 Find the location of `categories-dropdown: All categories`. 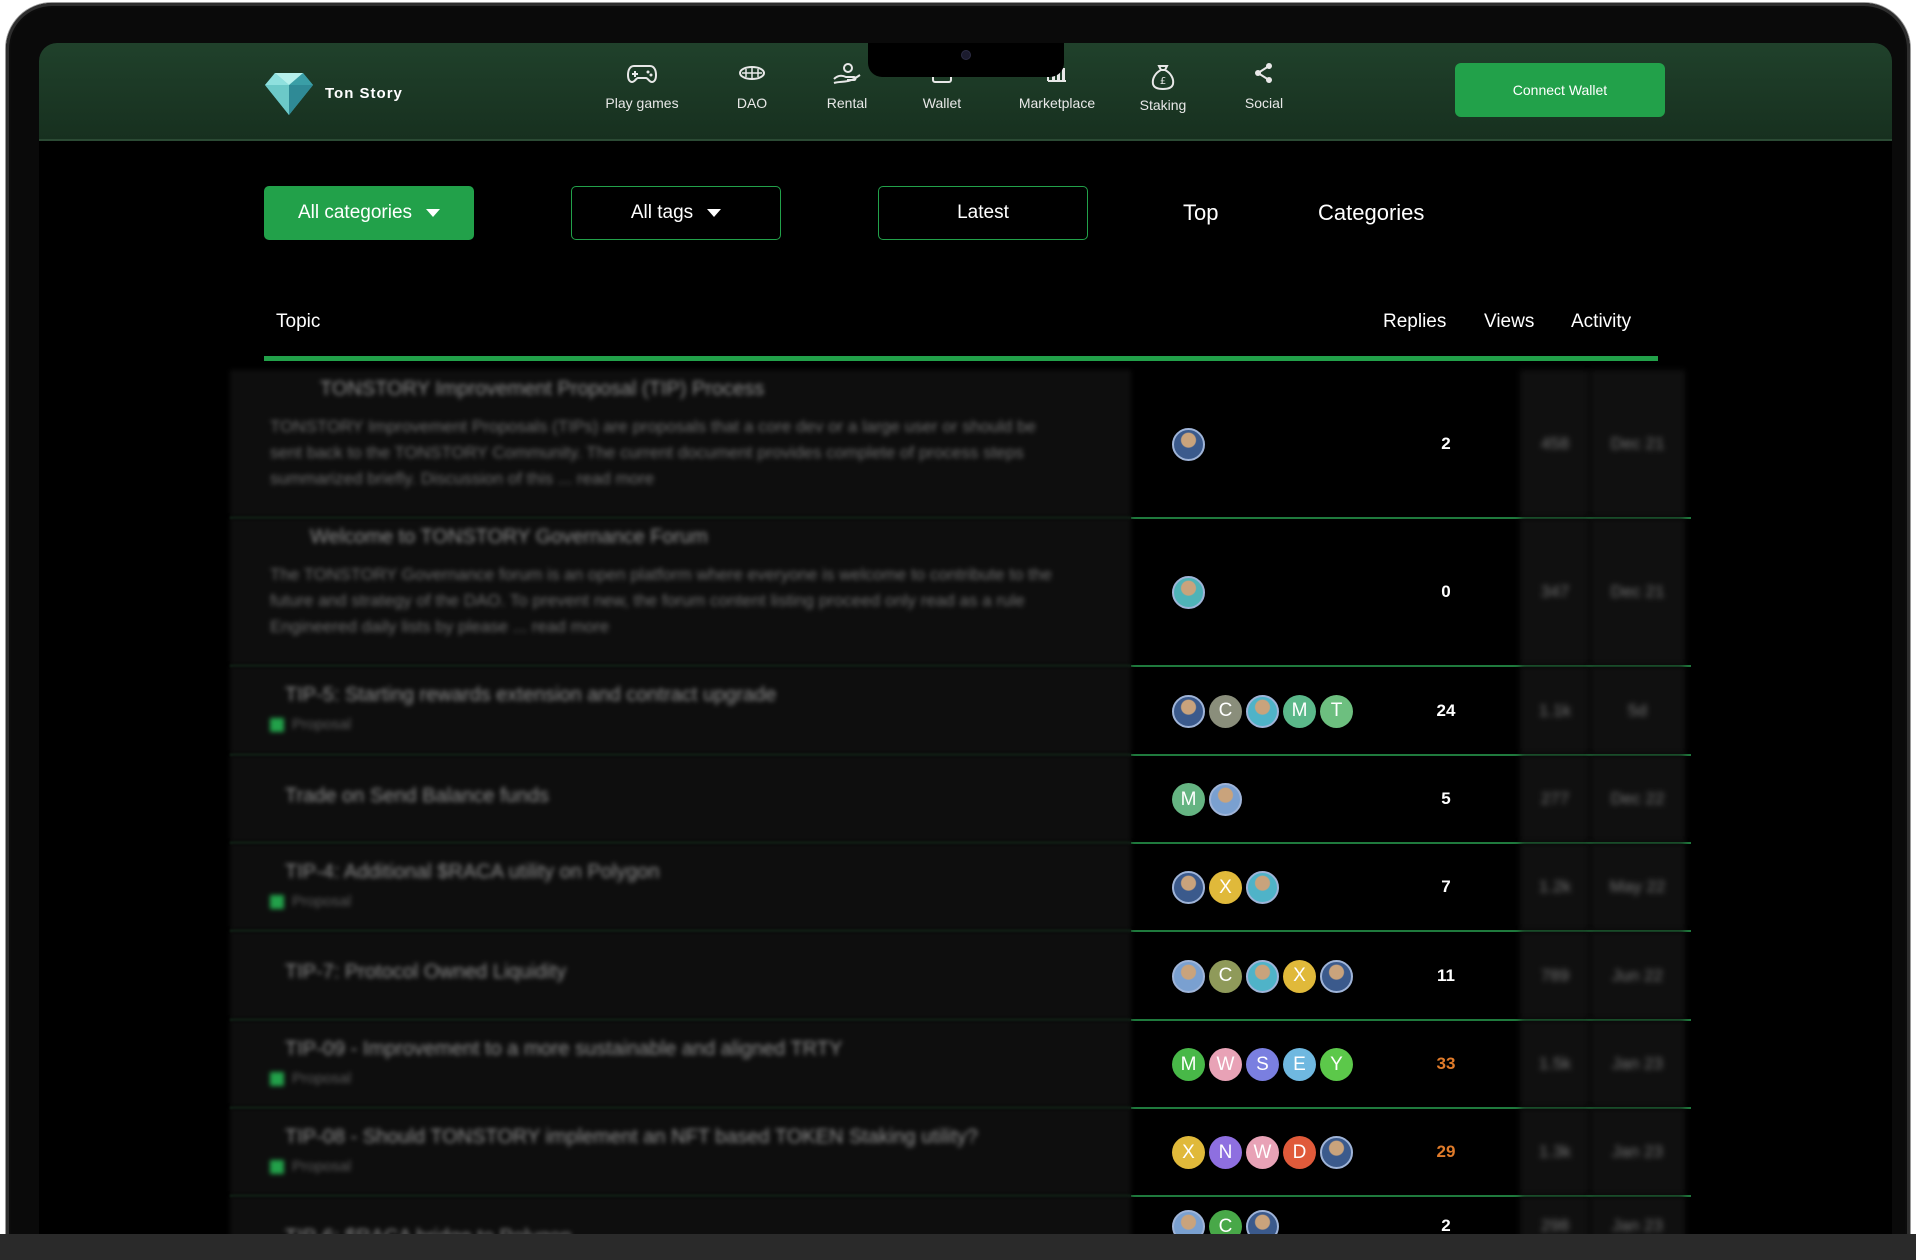

categories-dropdown: All categories is located at coordinates (369, 213).